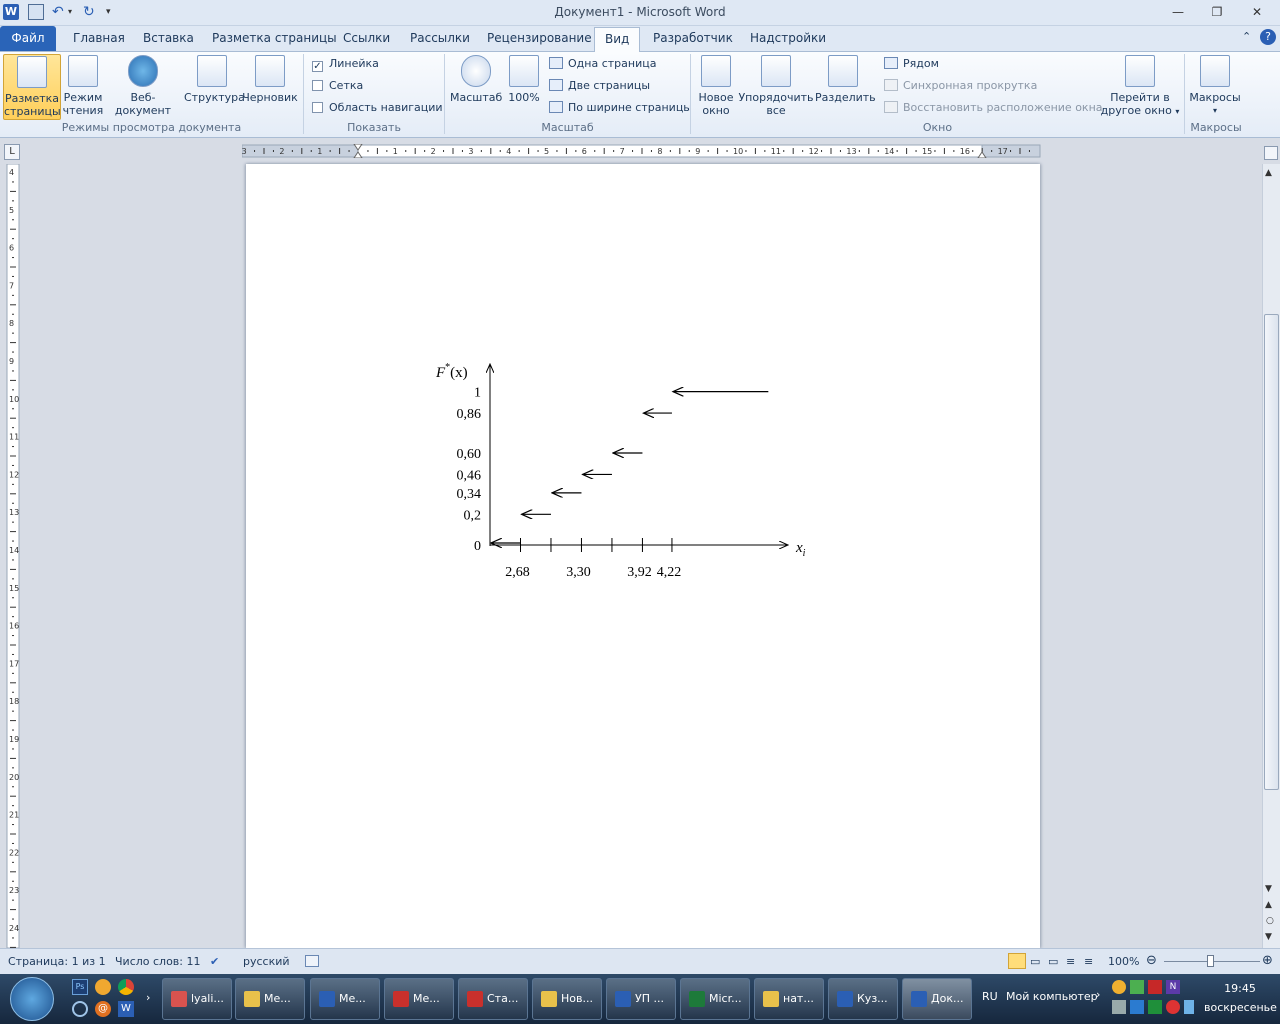 The height and width of the screenshot is (1024, 1280). I want to click on full-screen-reading-button: Режим чтения, so click(83, 87).